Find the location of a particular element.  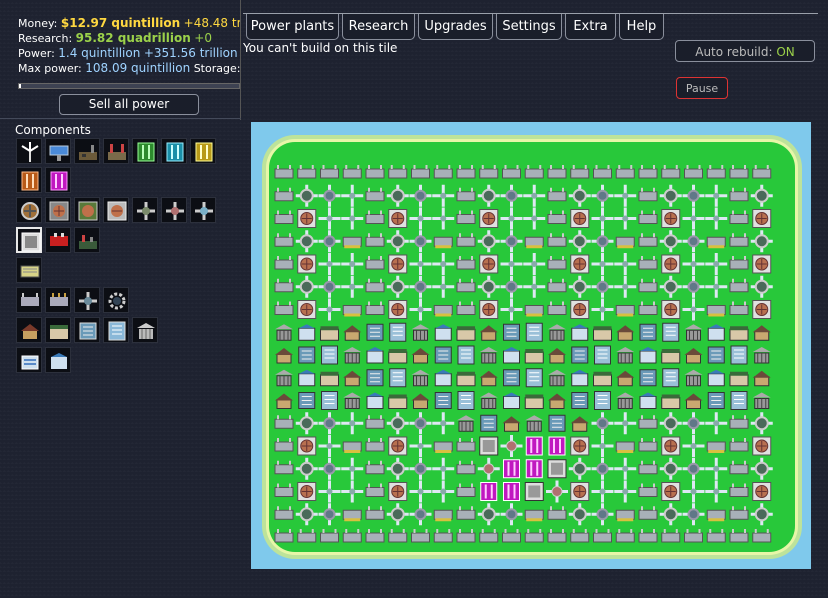

tile-magenta is located at coordinates (557, 446).